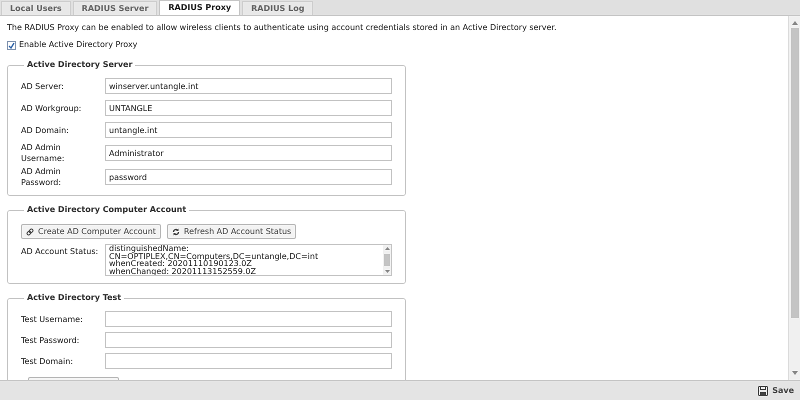  I want to click on input-field: untangle.int, so click(248, 130).